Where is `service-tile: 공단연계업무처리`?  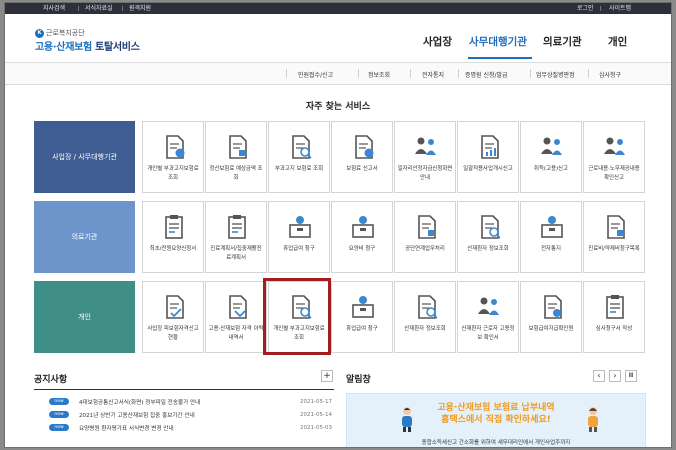
service-tile: 공단연계업무처리 is located at coordinates (425, 237).